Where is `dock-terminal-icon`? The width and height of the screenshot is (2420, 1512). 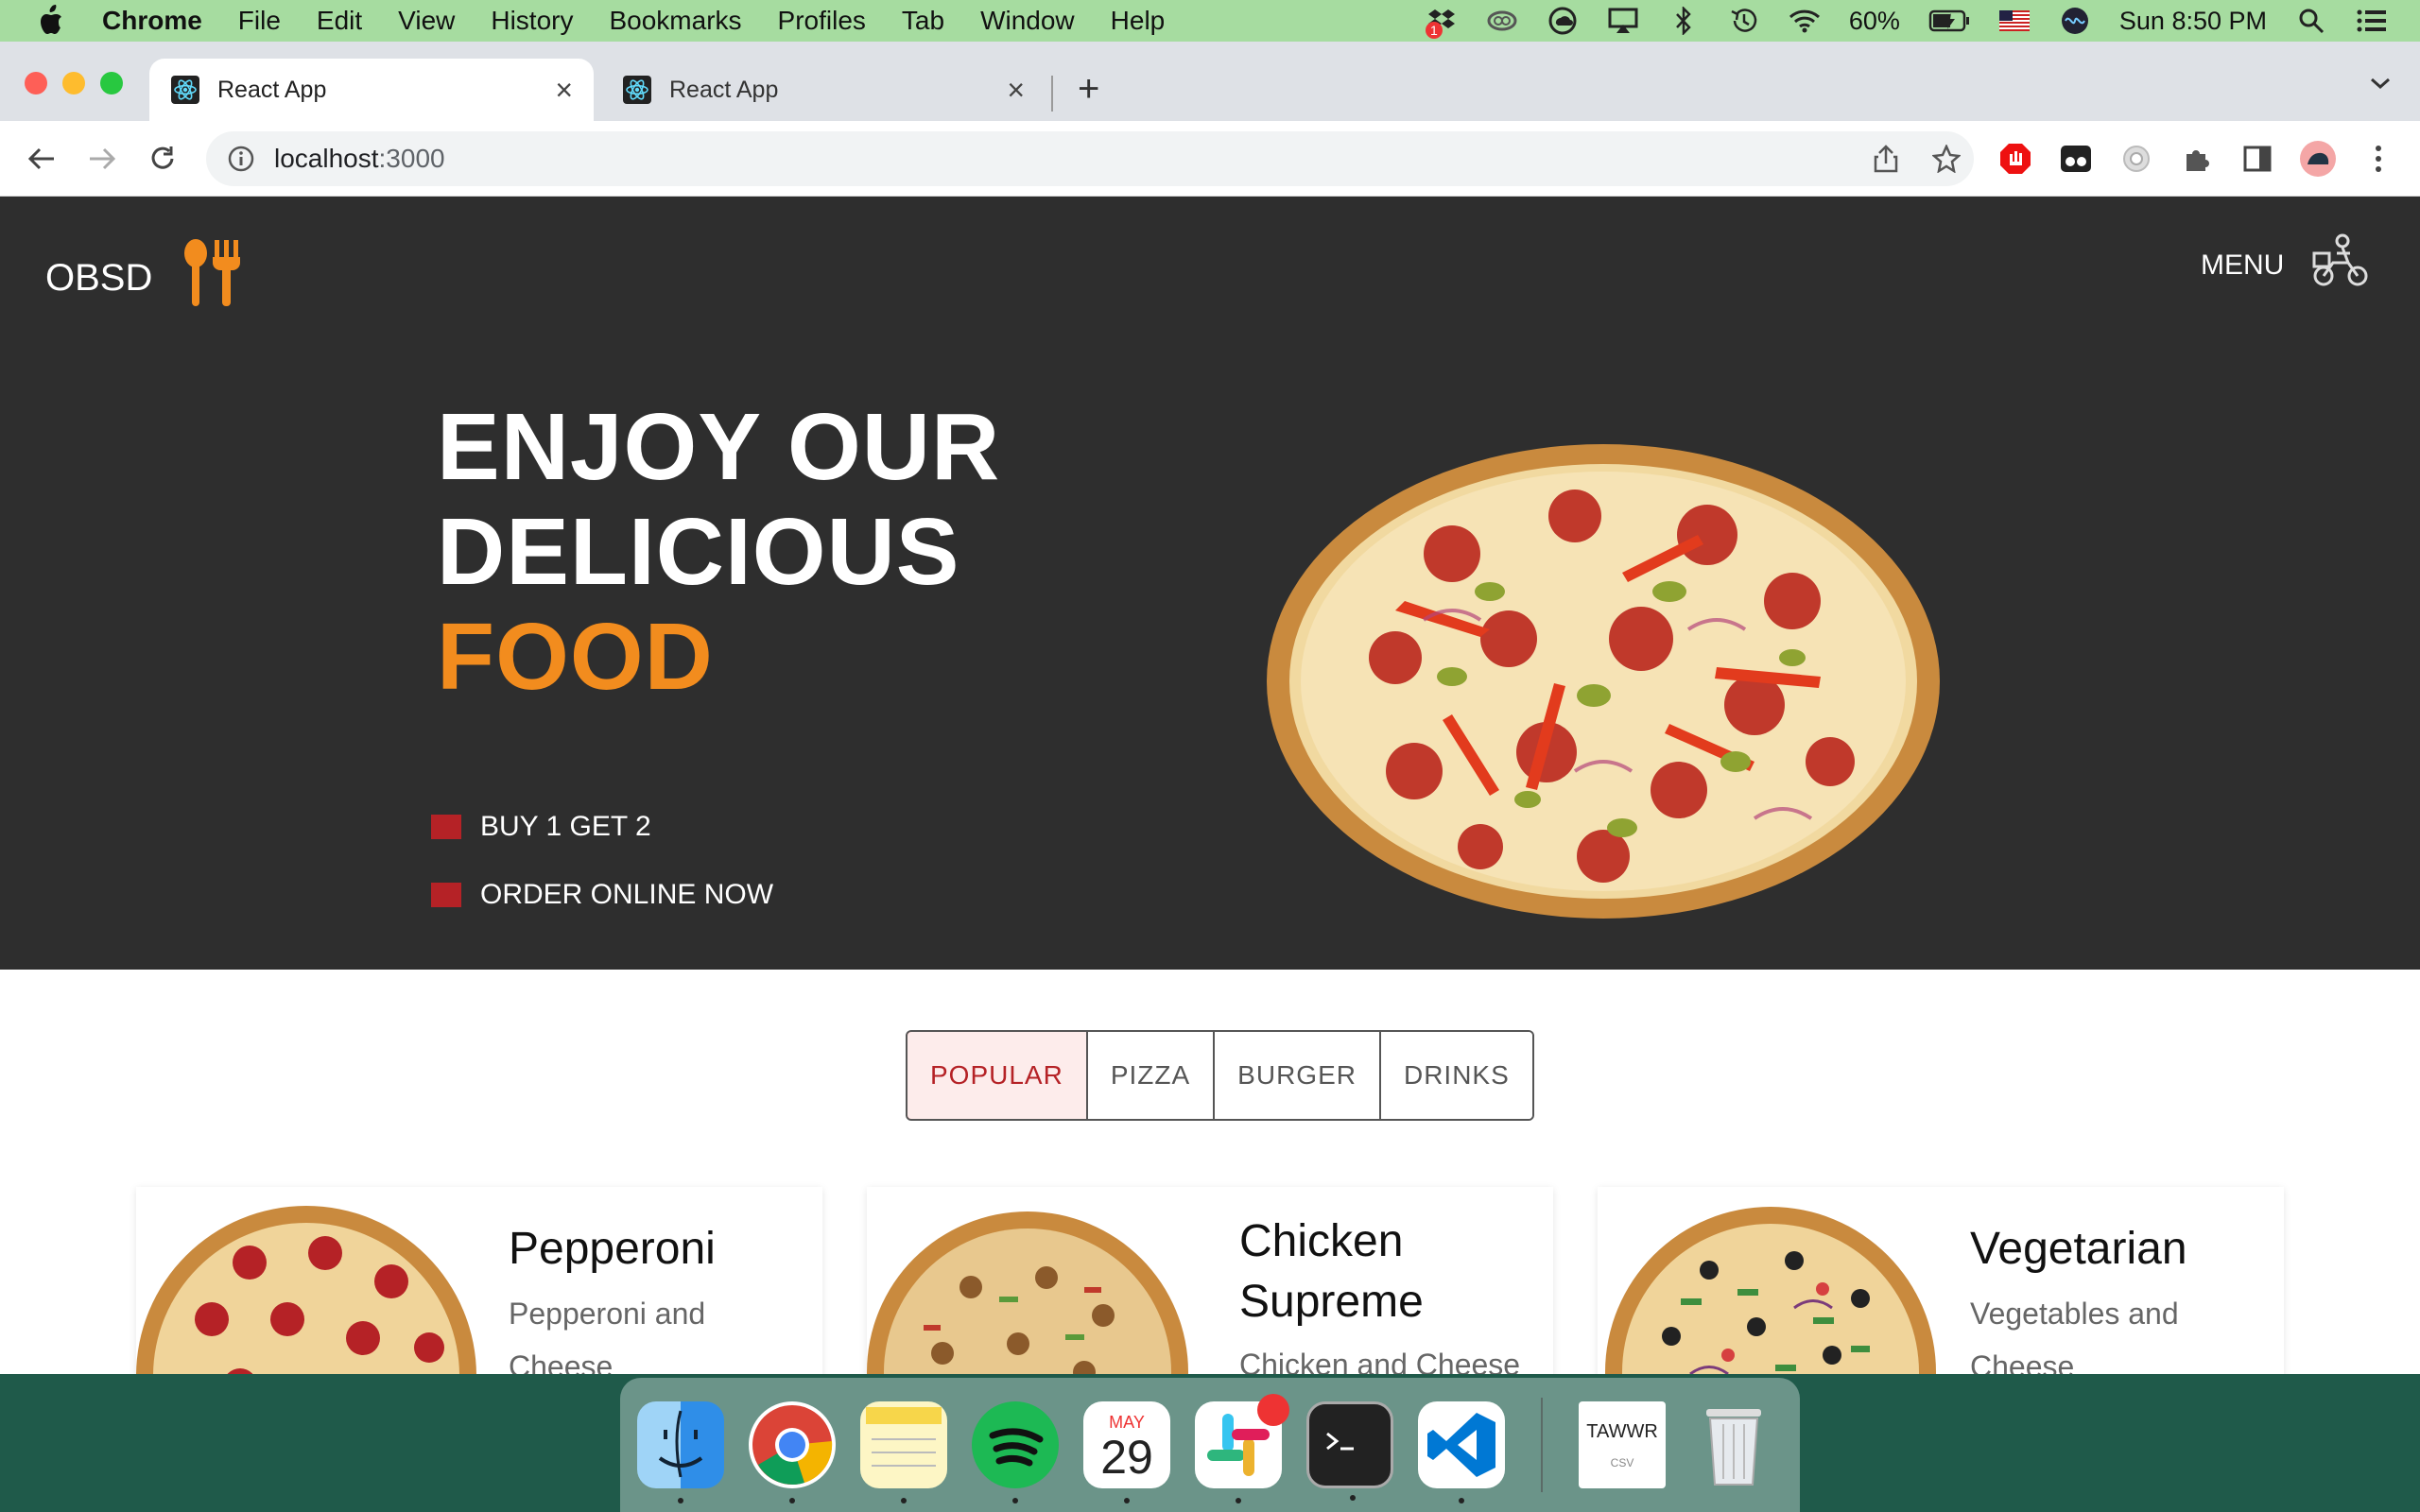 dock-terminal-icon is located at coordinates (1349, 1451).